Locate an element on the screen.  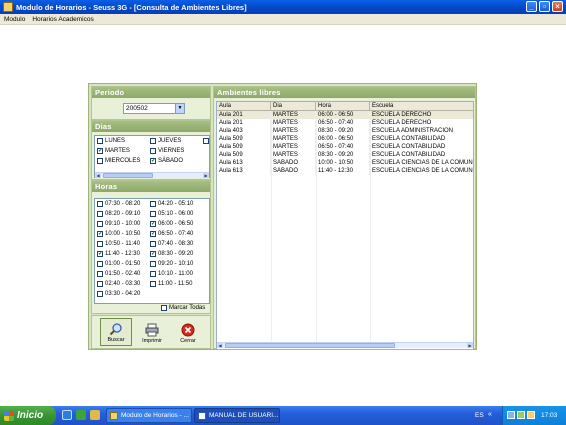
ambientes-header: Ambientes libres is located at coordinates (344, 92).